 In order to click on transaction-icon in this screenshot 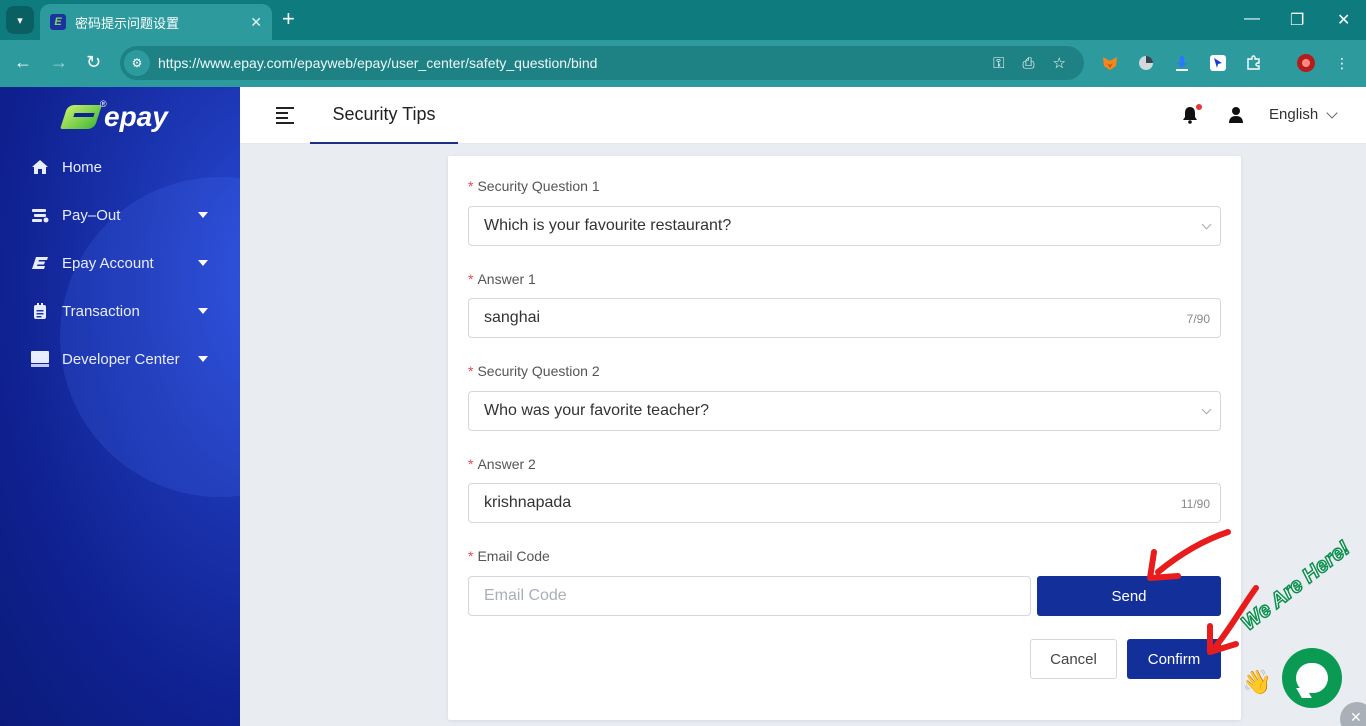, I will do `click(40, 311)`.